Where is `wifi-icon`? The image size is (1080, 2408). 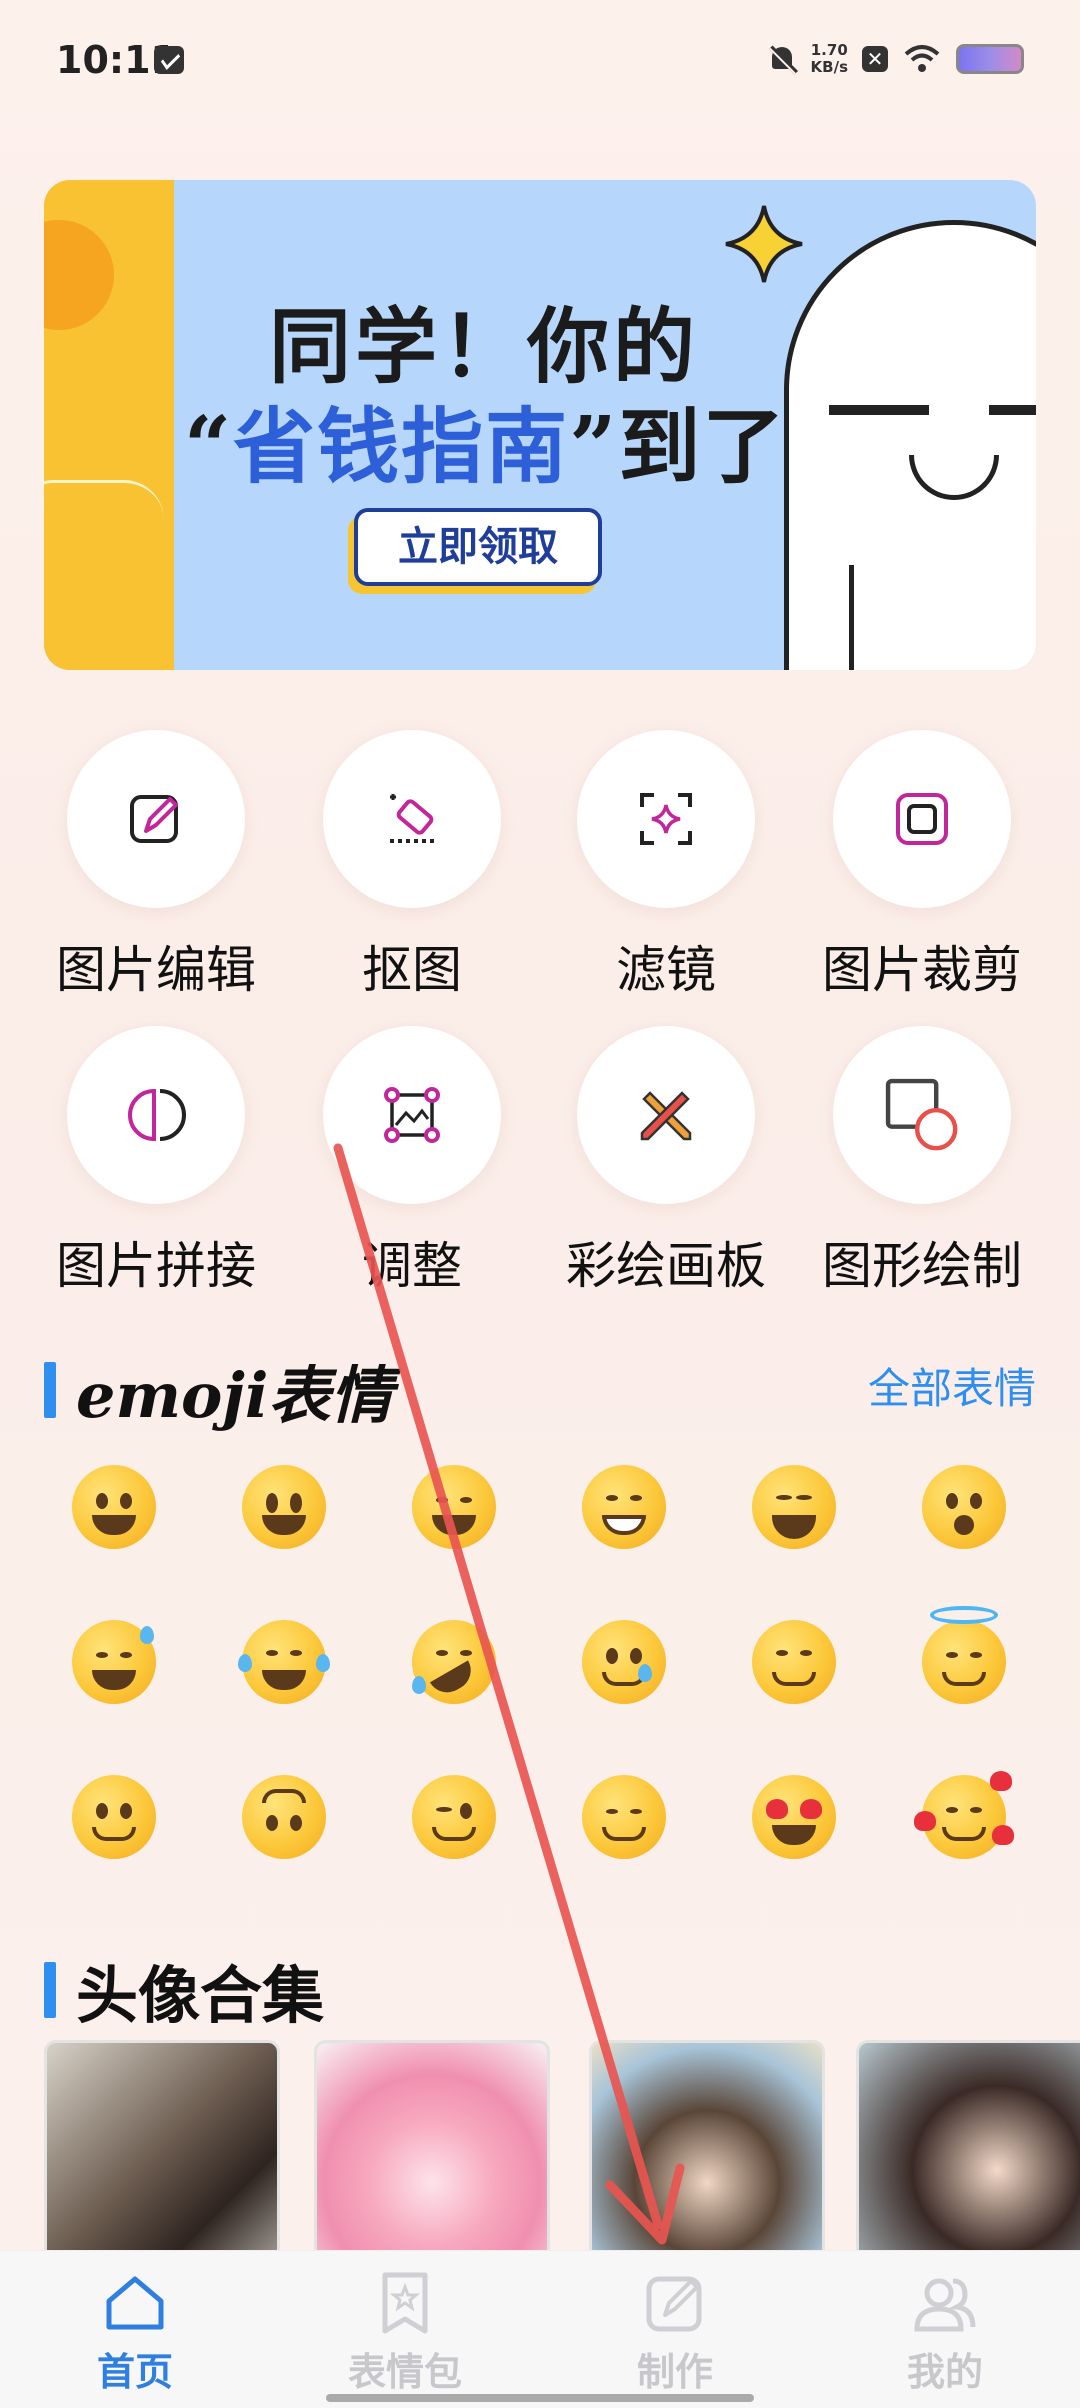
wifi-icon is located at coordinates (922, 59).